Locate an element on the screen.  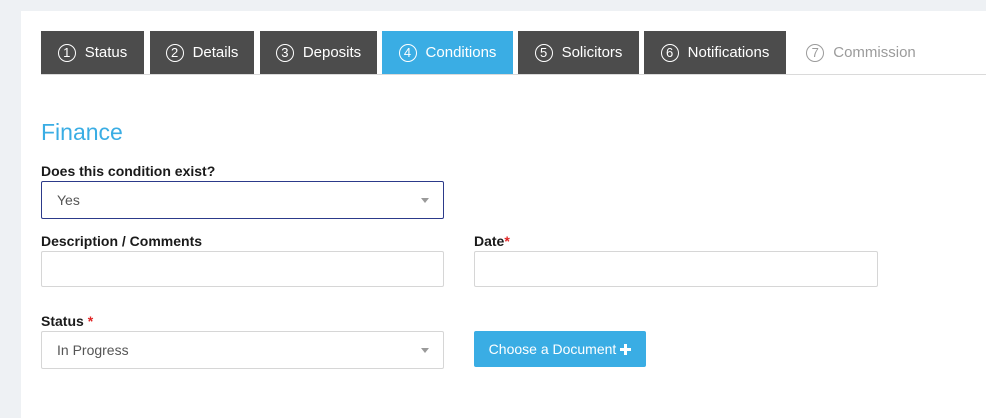
status-value: In Progress is located at coordinates (93, 350).